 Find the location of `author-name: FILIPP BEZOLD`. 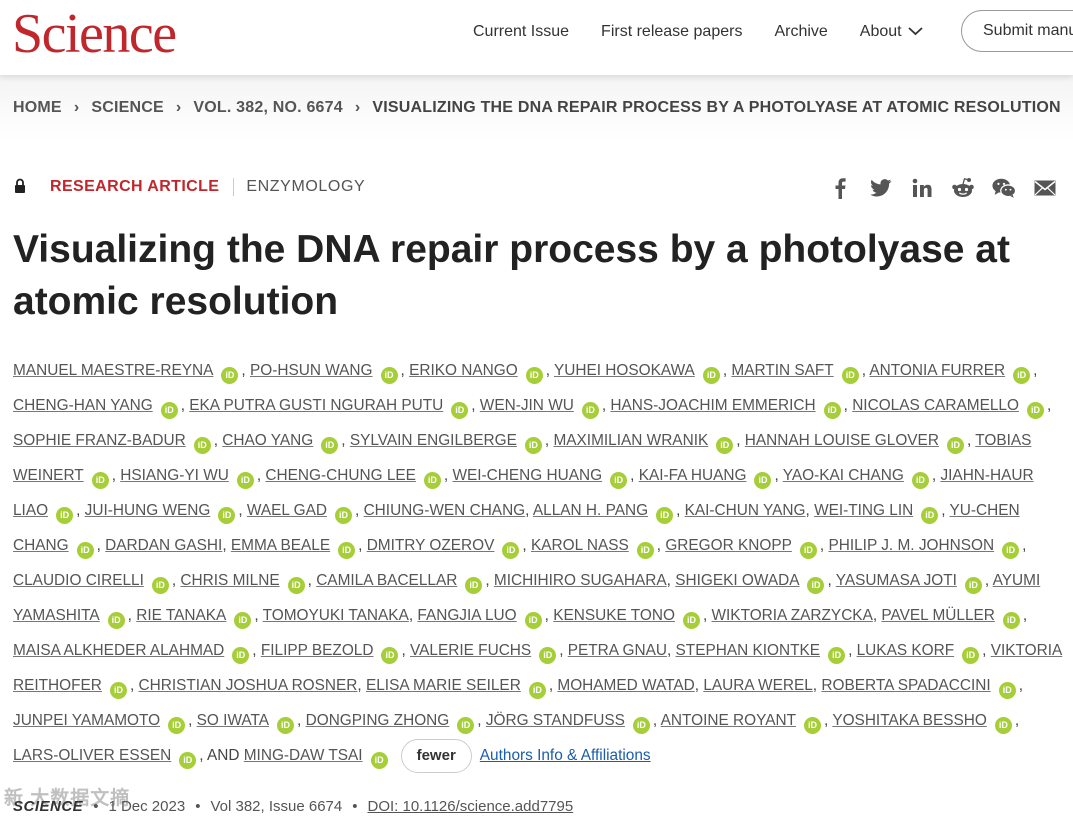

author-name: FILIPP BEZOLD is located at coordinates (317, 650).